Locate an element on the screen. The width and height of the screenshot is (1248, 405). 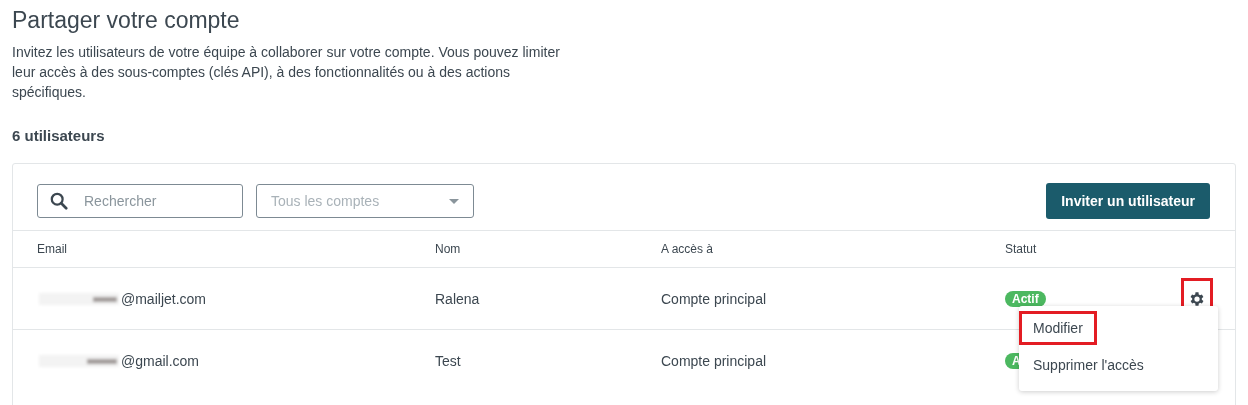
page-description: Invitez les utilisateurs de votre équipe à collaborer sur votre compte. Vous pouvez limiter leur accès à des sous-comptes (clés API), à des fonctionnalités ou à des actions spécifiques. is located at coordinates (286, 72).